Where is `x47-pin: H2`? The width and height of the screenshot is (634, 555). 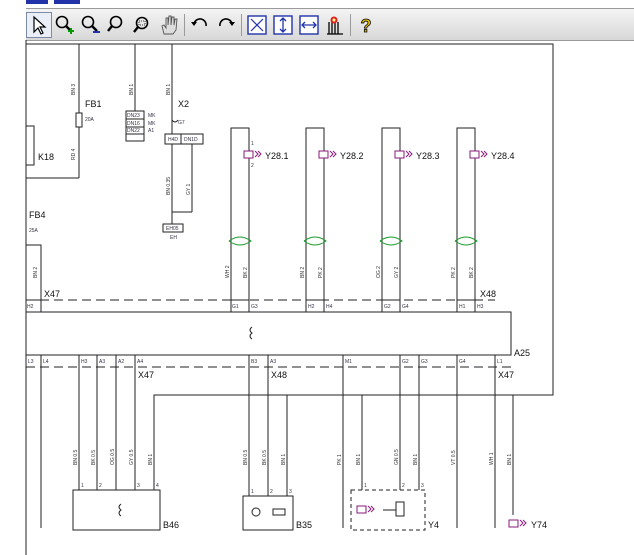
x47-pin: H2 is located at coordinates (30, 307).